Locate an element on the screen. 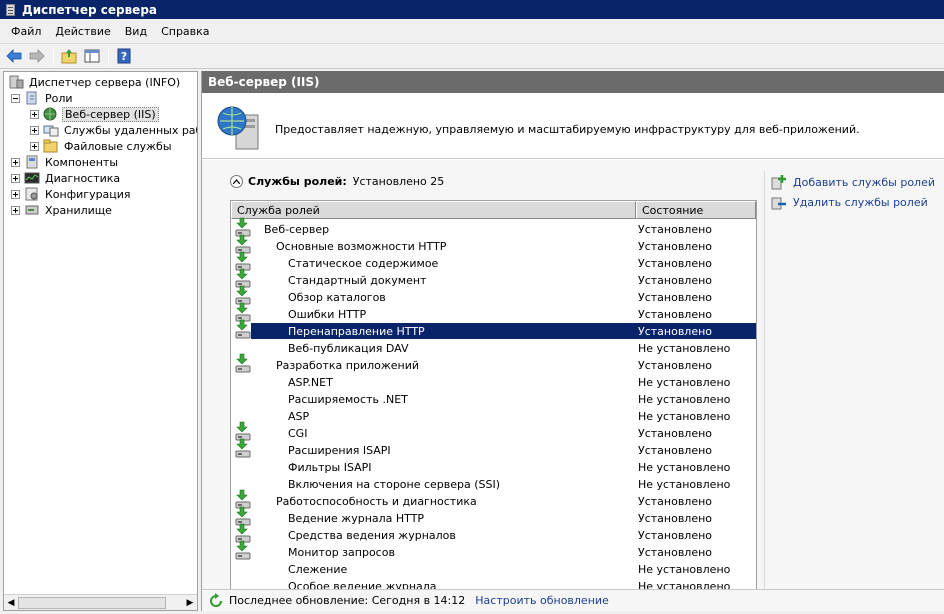 This screenshot has height=614, width=944. tree-item-configuration: Конфигурация is located at coordinates (72, 194).